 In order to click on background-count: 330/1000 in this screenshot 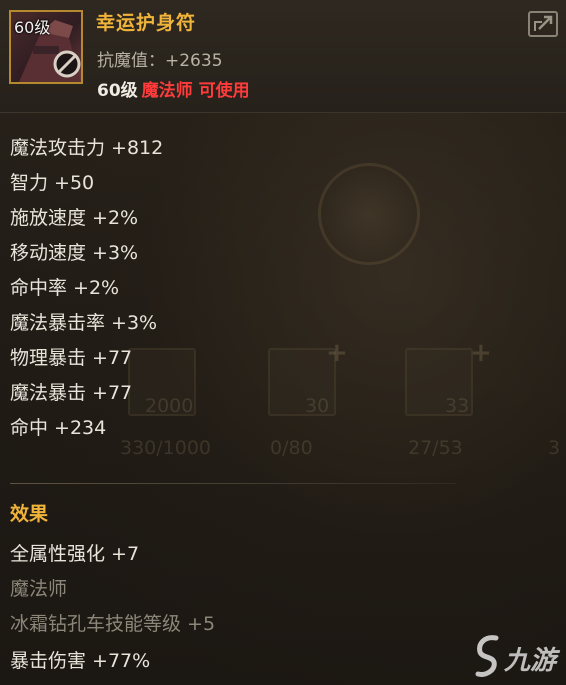, I will do `click(166, 448)`.